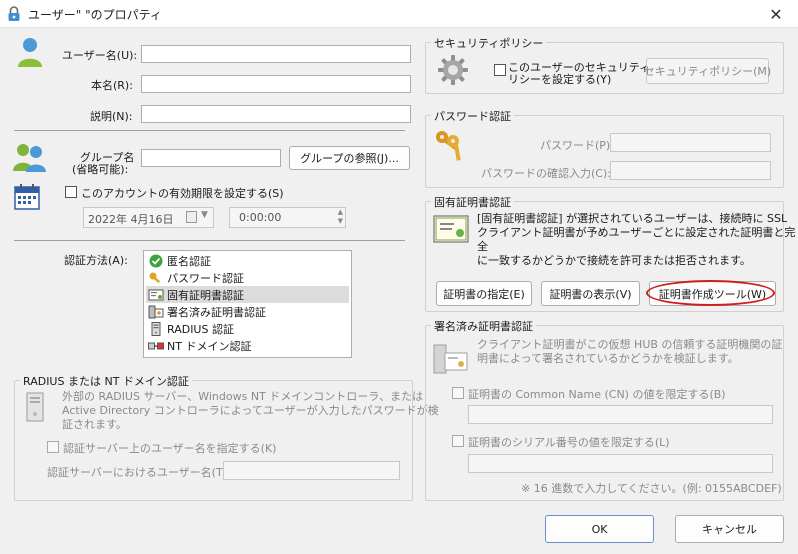  Describe the element at coordinates (95, 15) in the screenshot. I see `window-title: ユーザー" "のプロパティ` at that location.